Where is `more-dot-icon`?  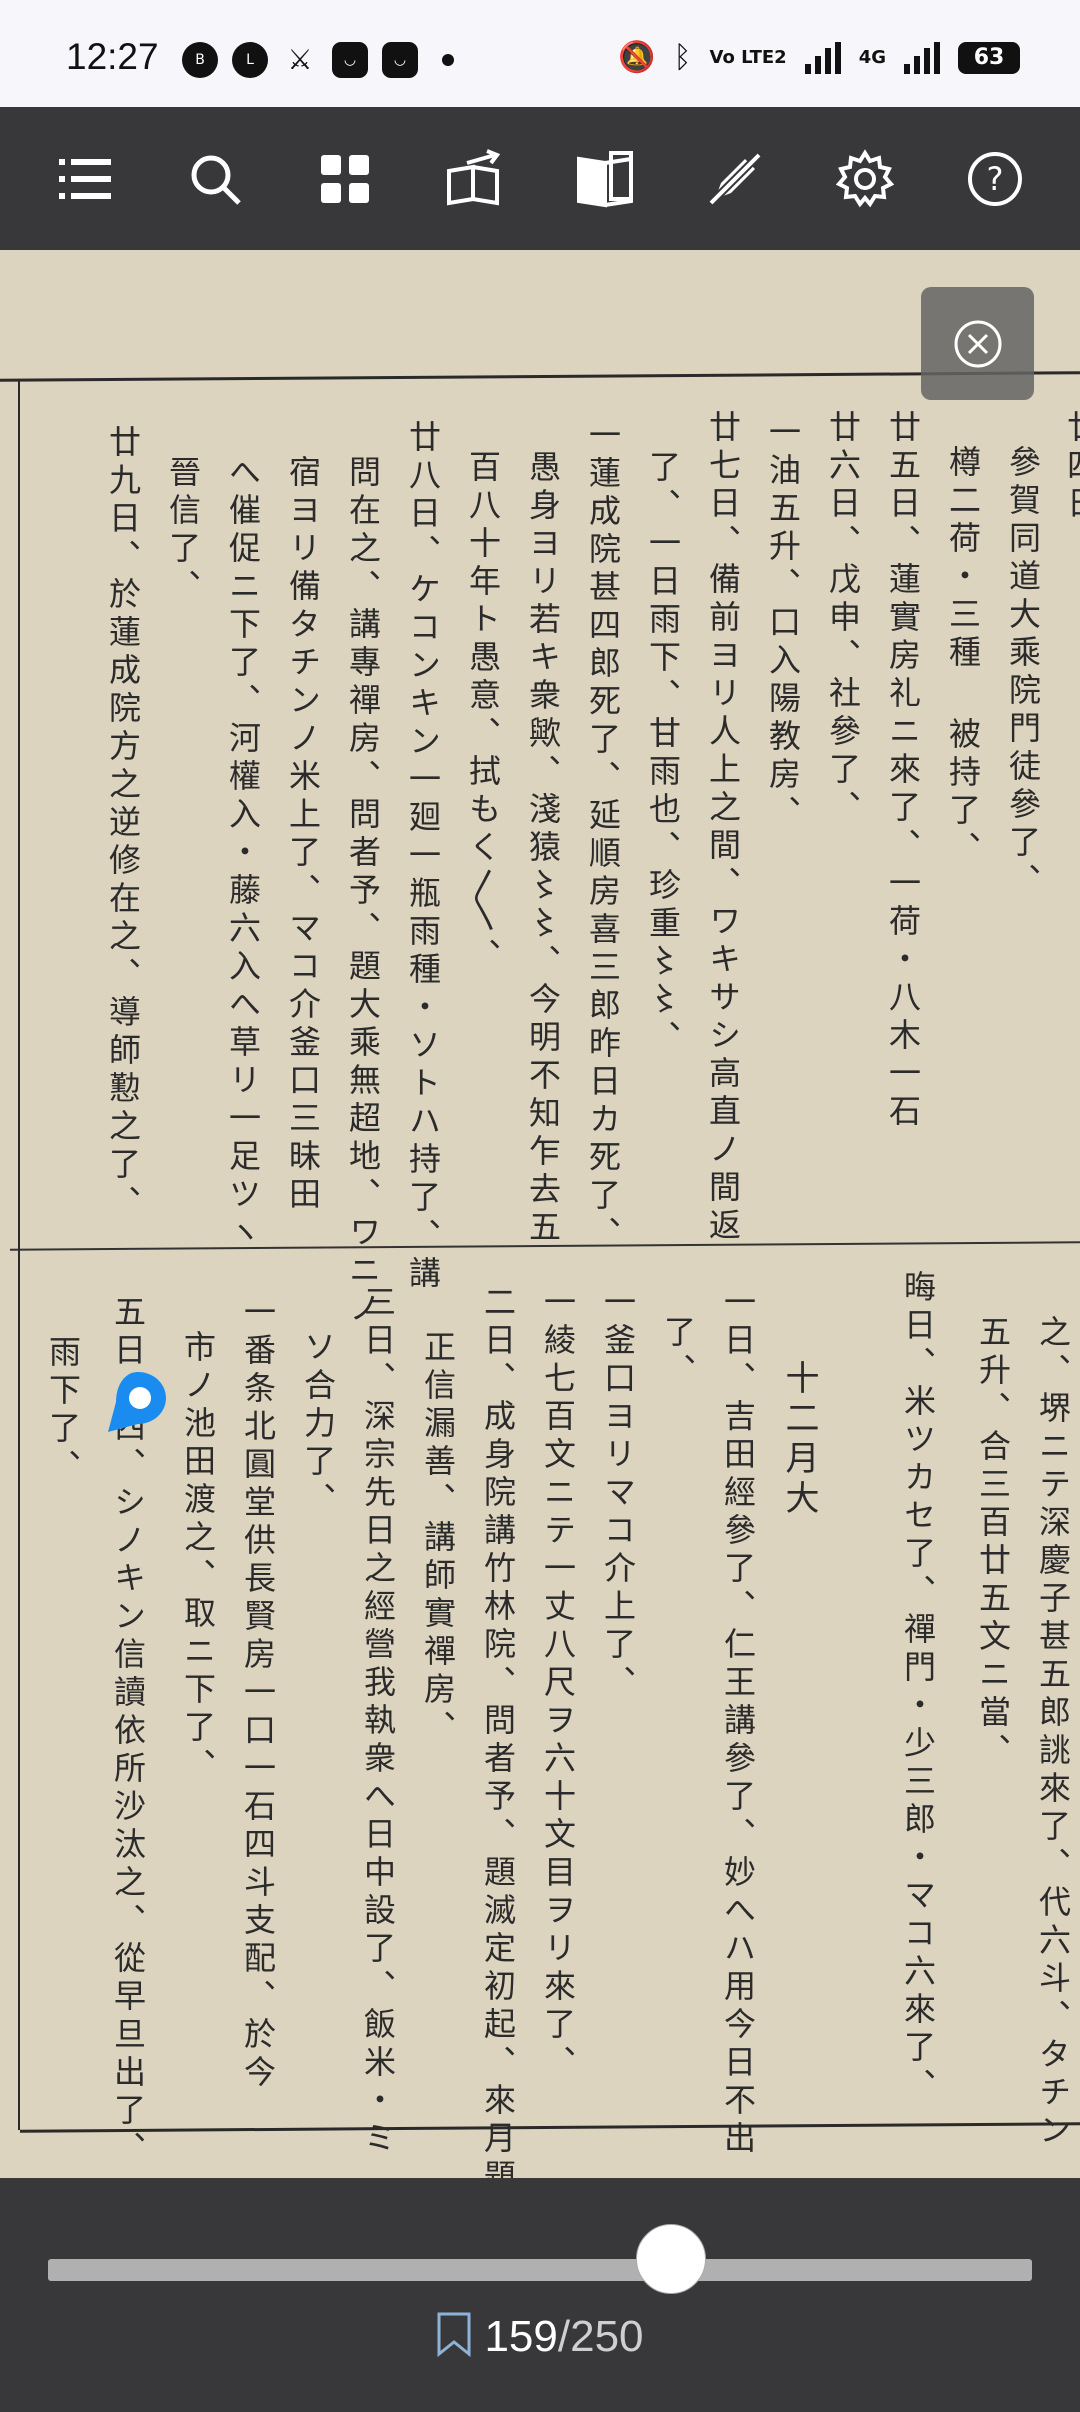 more-dot-icon is located at coordinates (448, 60).